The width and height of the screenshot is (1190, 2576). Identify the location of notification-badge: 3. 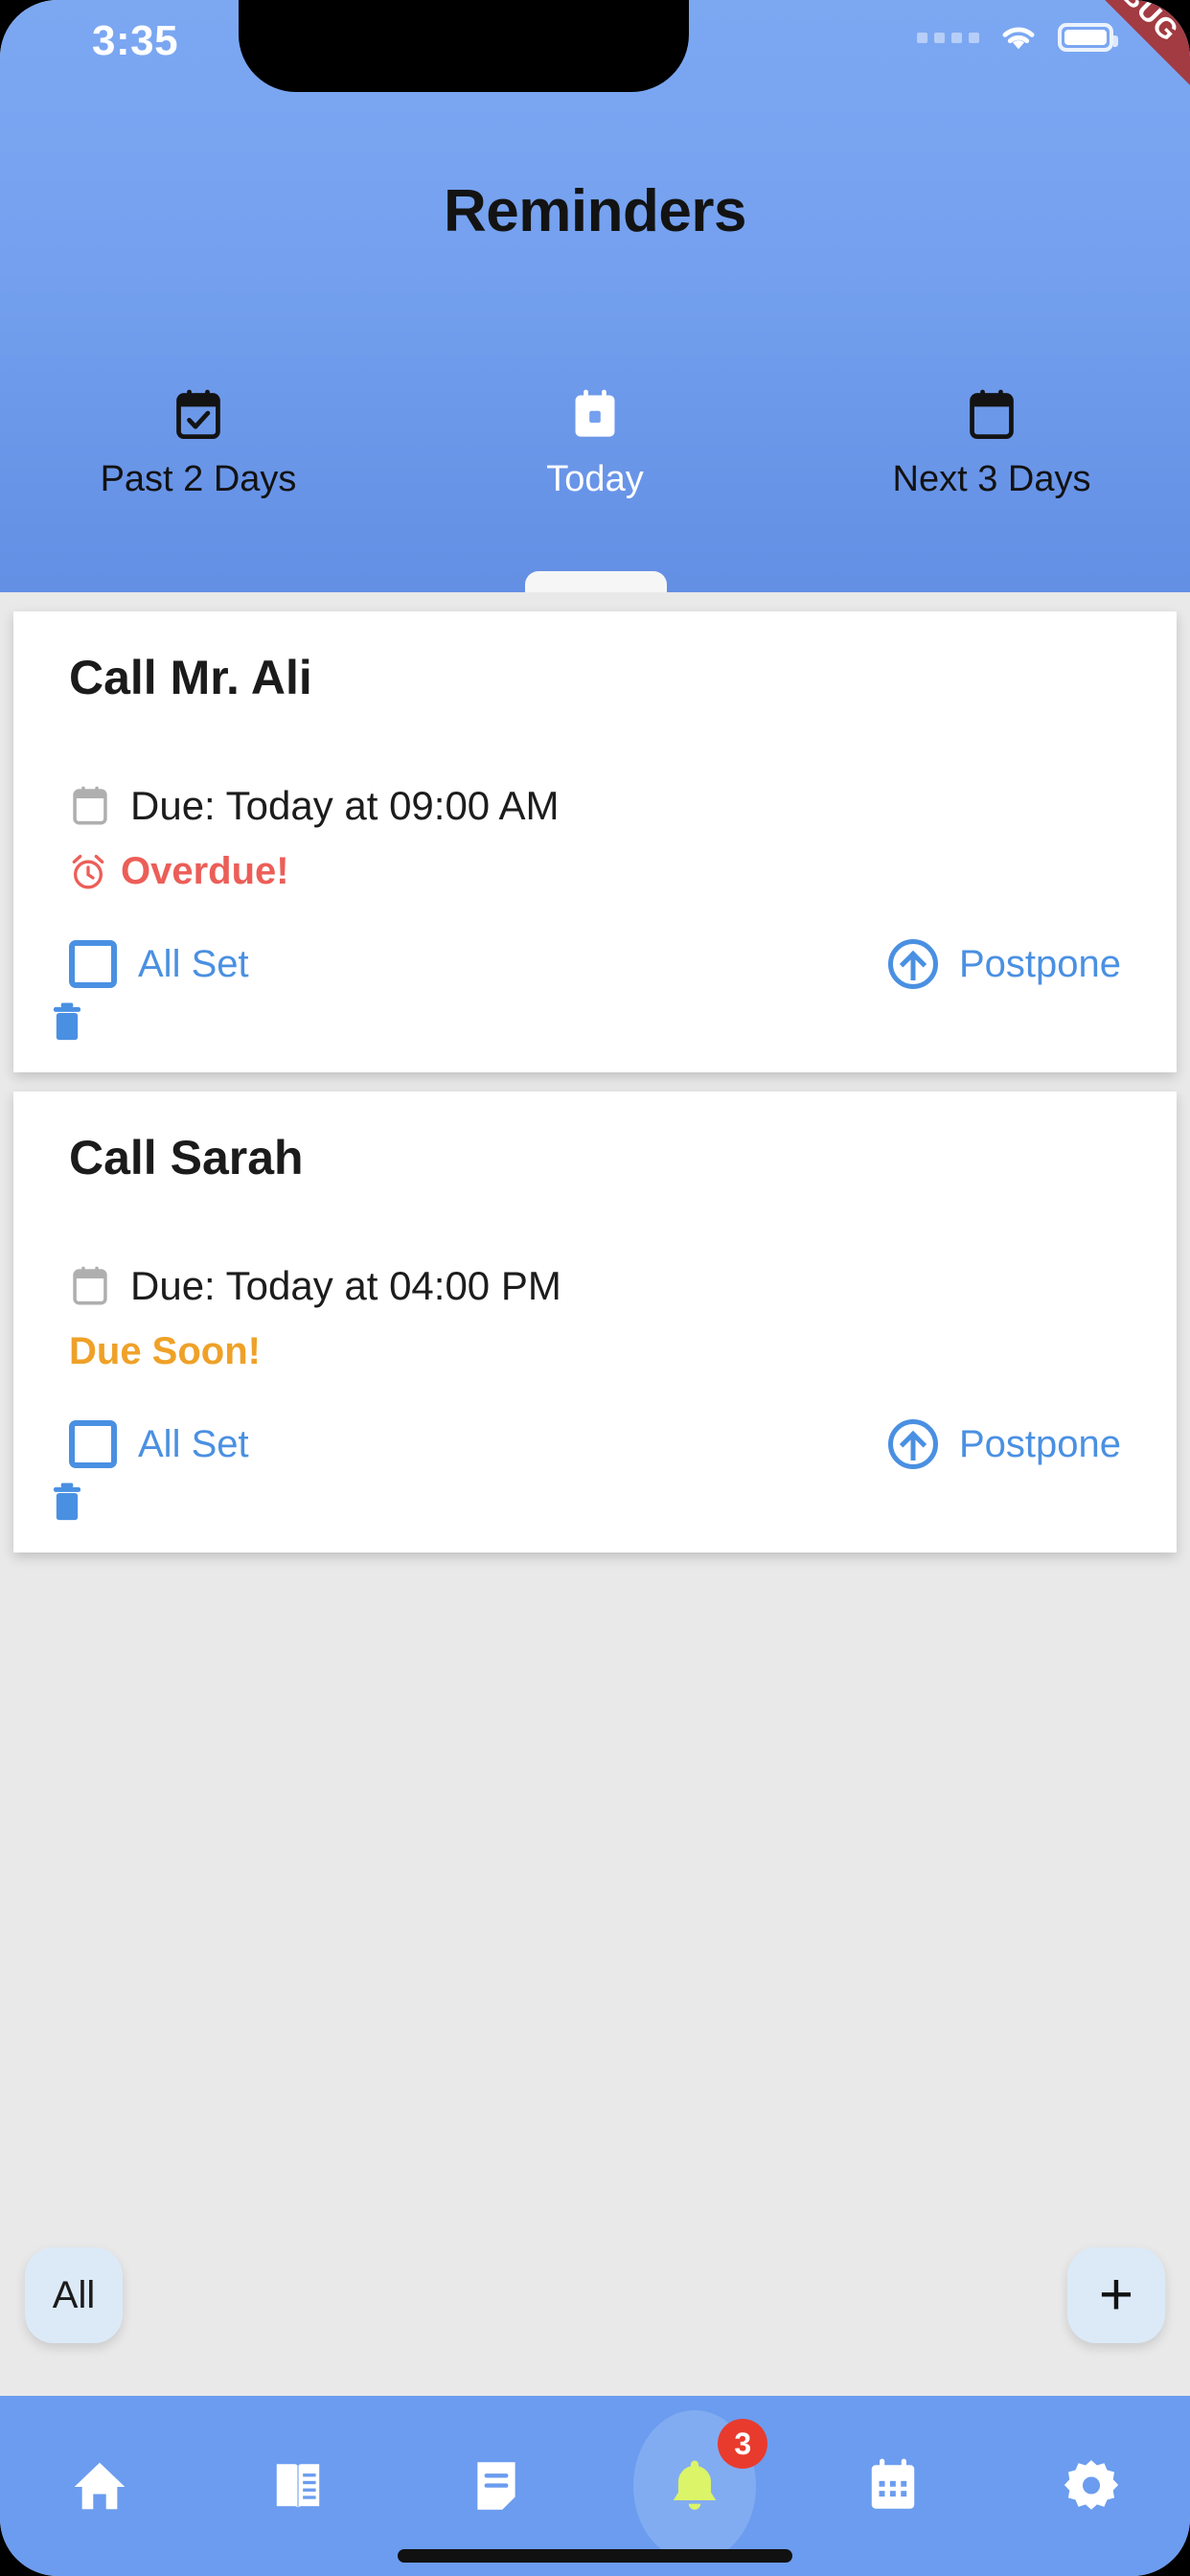
(743, 2444).